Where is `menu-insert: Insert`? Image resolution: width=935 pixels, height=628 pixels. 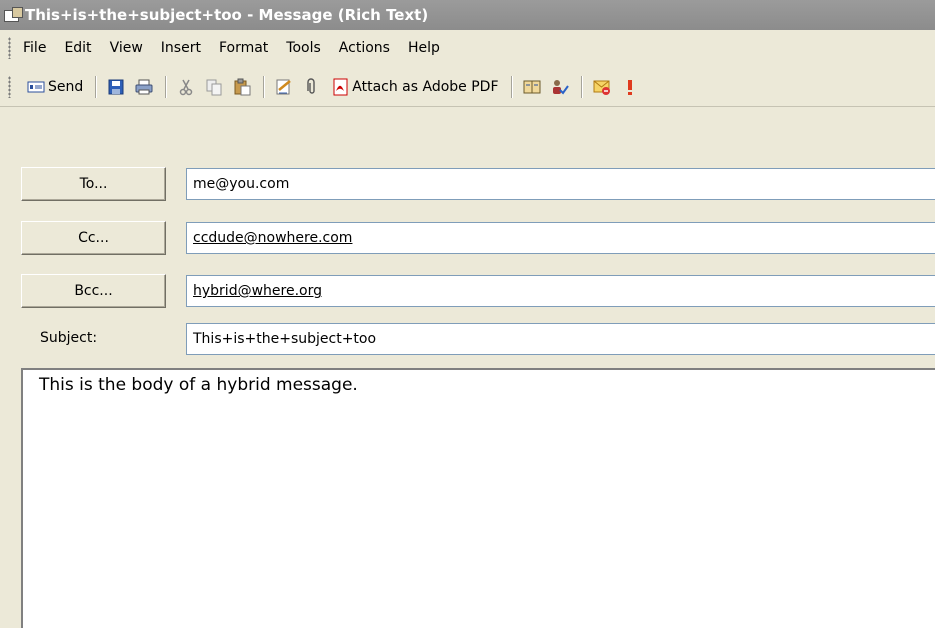 menu-insert: Insert is located at coordinates (181, 48).